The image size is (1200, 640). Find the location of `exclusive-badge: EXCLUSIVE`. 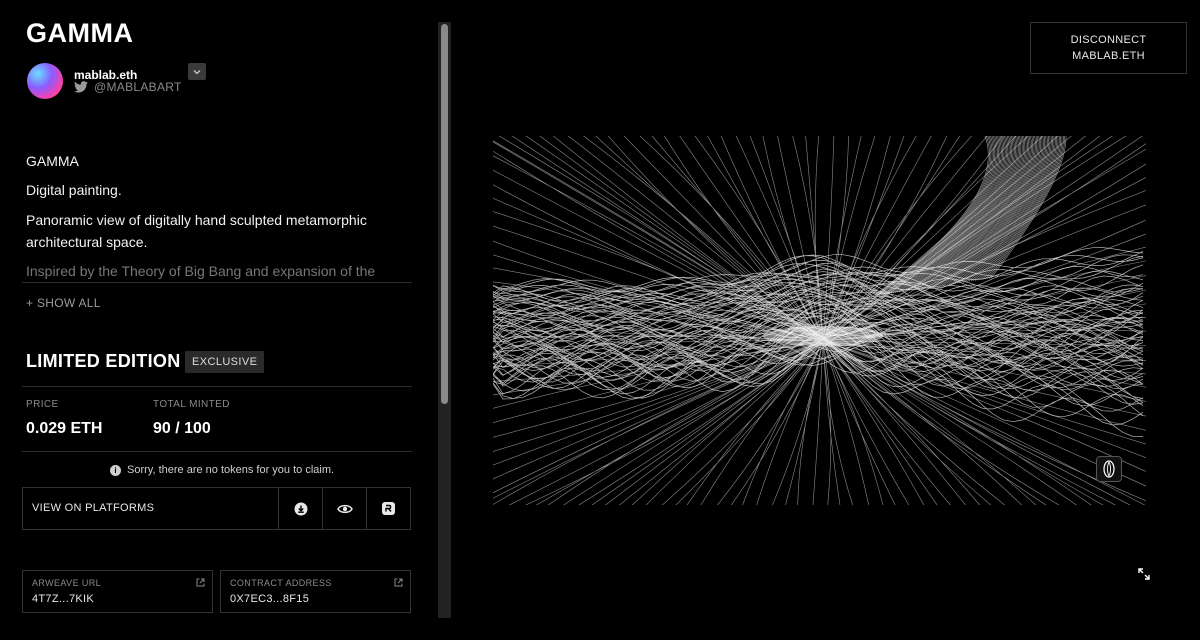

exclusive-badge: EXCLUSIVE is located at coordinates (225, 362).